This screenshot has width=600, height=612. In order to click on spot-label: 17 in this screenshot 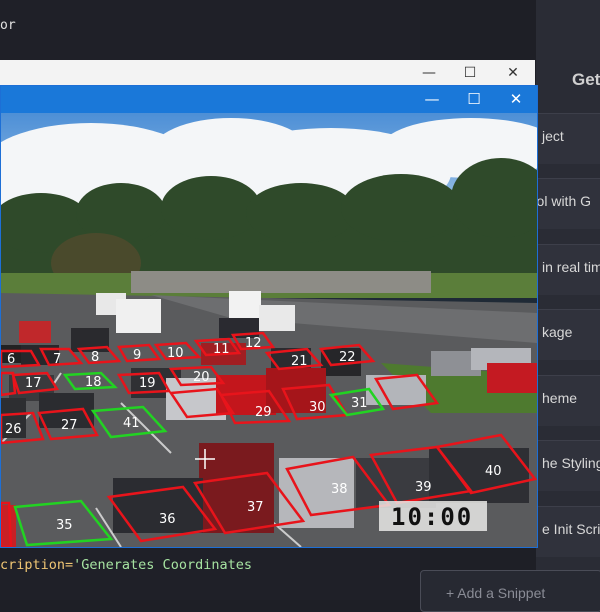, I will do `click(33, 383)`.